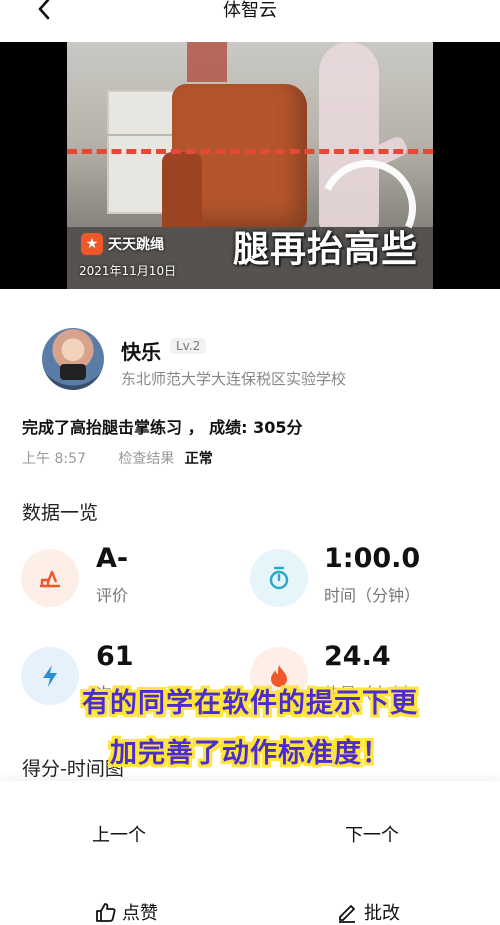  I want to click on next-button: 下一个, so click(372, 834).